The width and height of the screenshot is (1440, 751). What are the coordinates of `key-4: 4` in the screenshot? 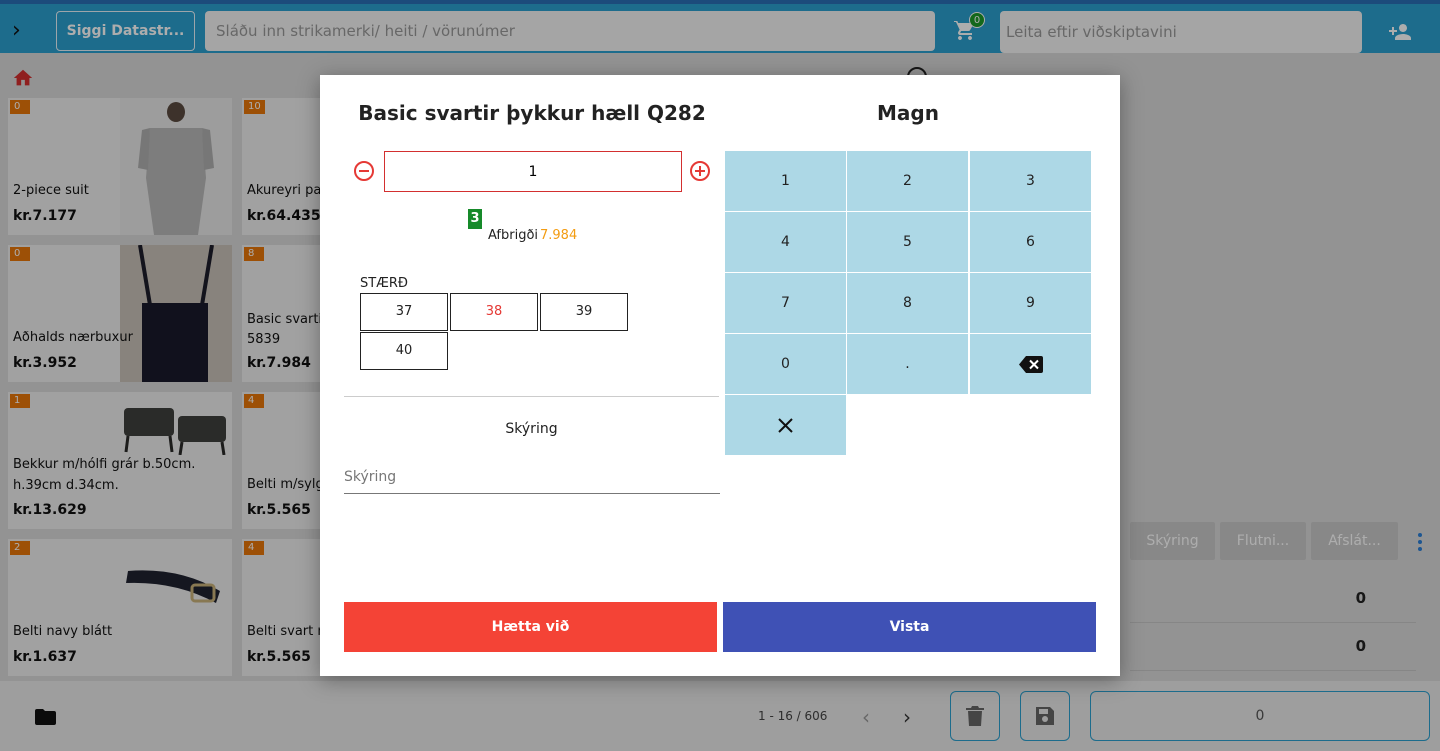 It's located at (785, 242).